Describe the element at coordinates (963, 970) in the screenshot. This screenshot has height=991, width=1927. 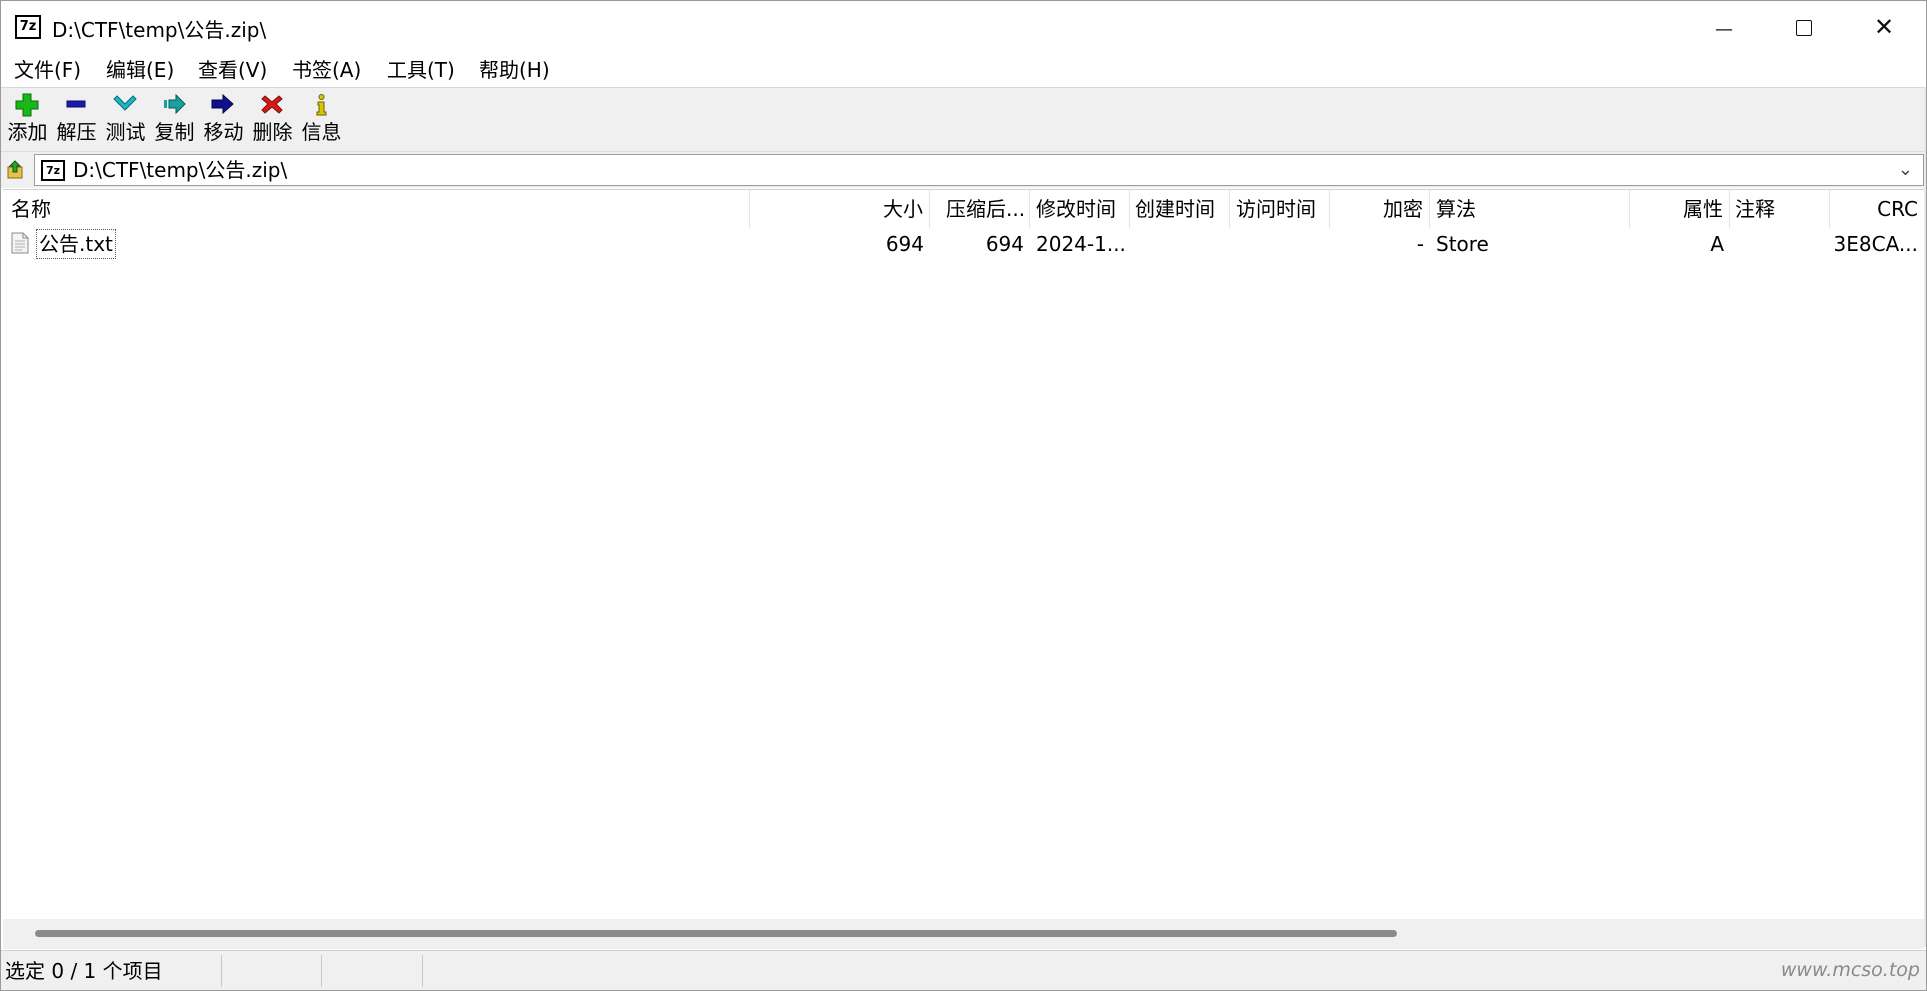
I see `status-bar: 选定 0 / 1 个项目 www.mcso.top` at that location.